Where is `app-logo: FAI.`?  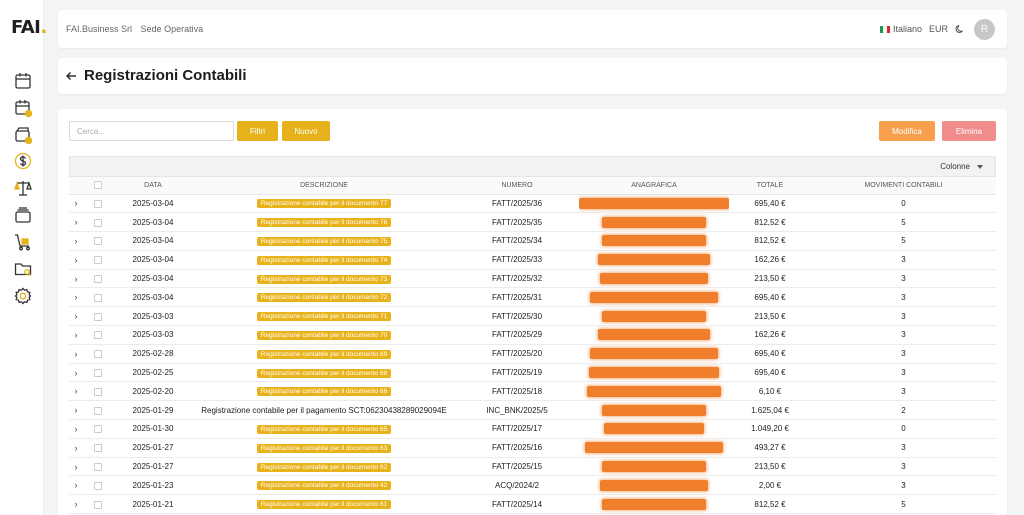 app-logo: FAI. is located at coordinates (29, 27).